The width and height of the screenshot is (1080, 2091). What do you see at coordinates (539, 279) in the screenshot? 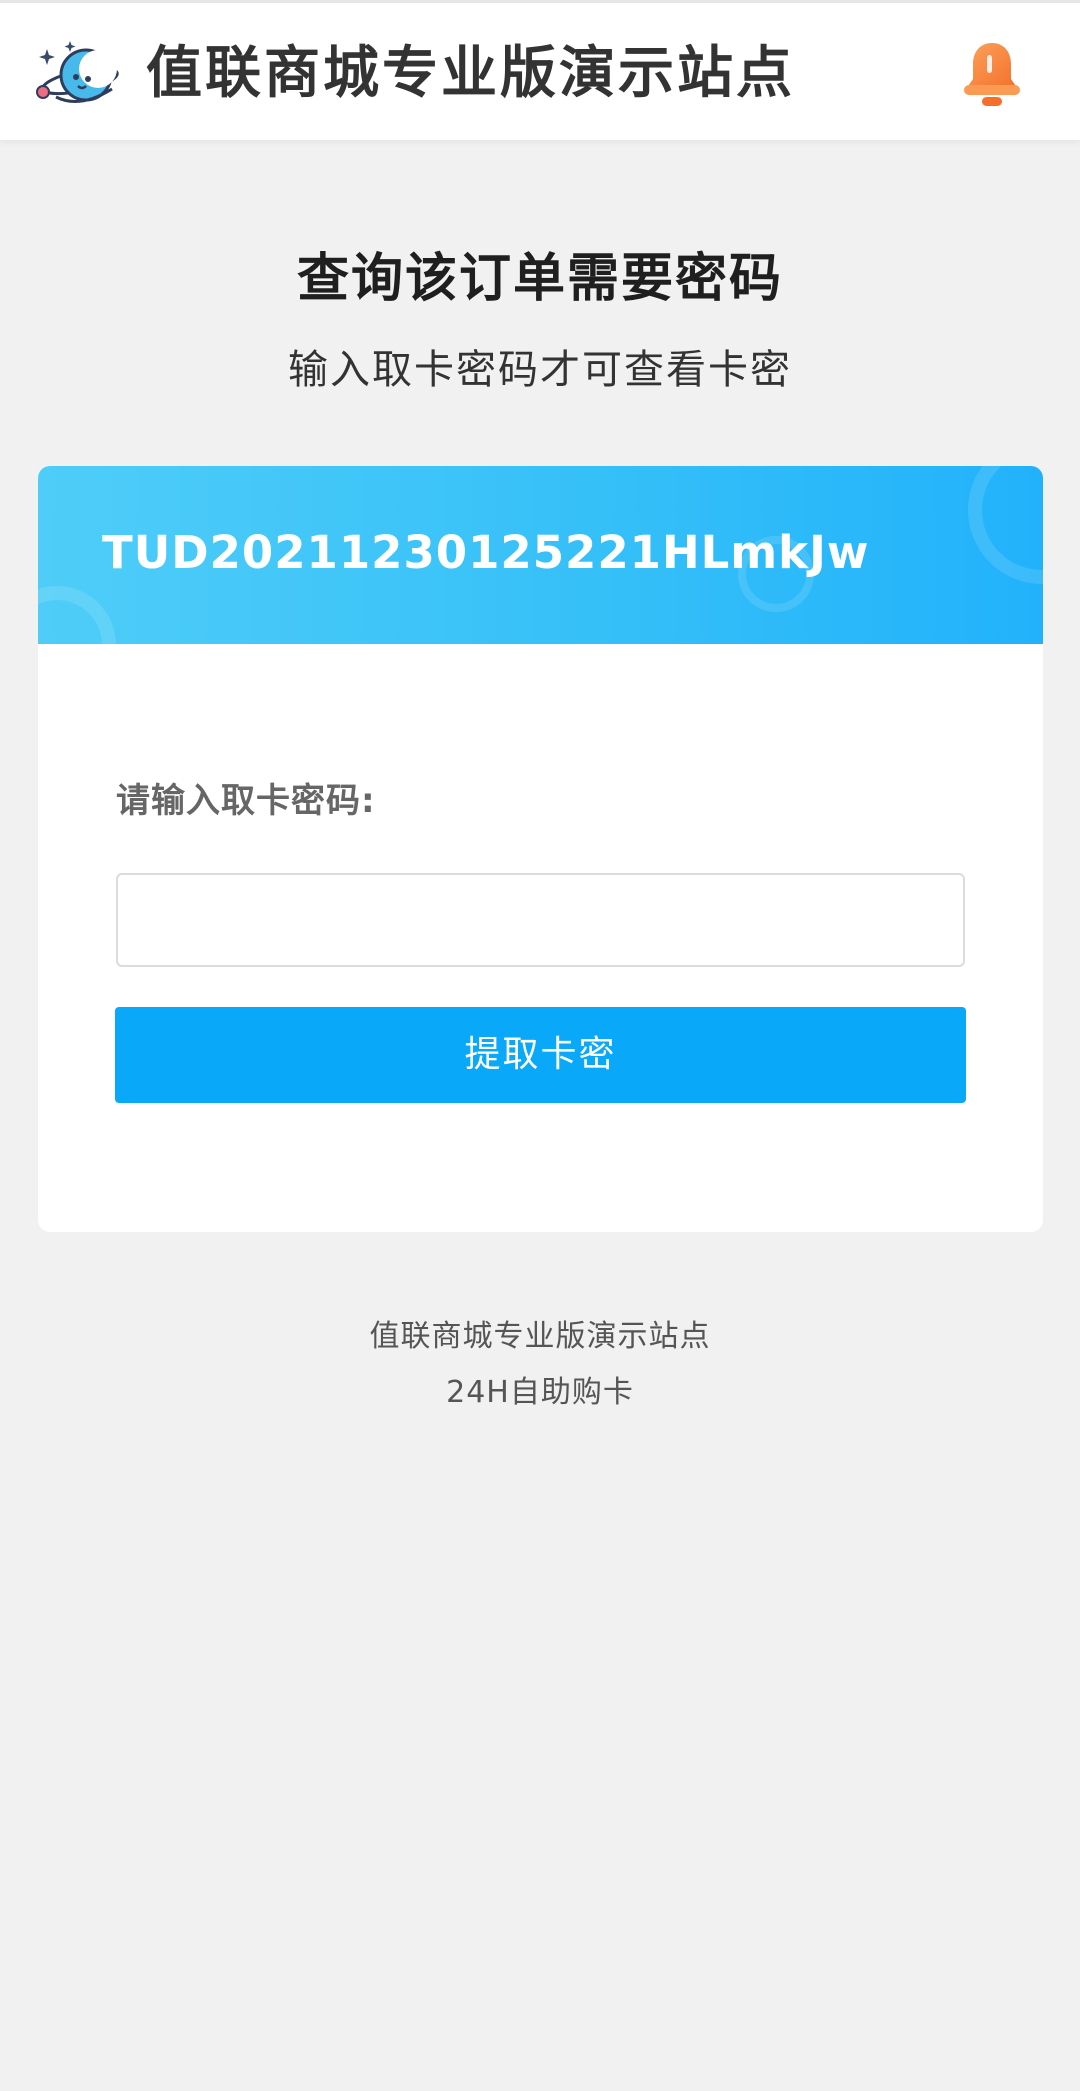
I see `page-title: 查询该订单需要密码` at bounding box center [539, 279].